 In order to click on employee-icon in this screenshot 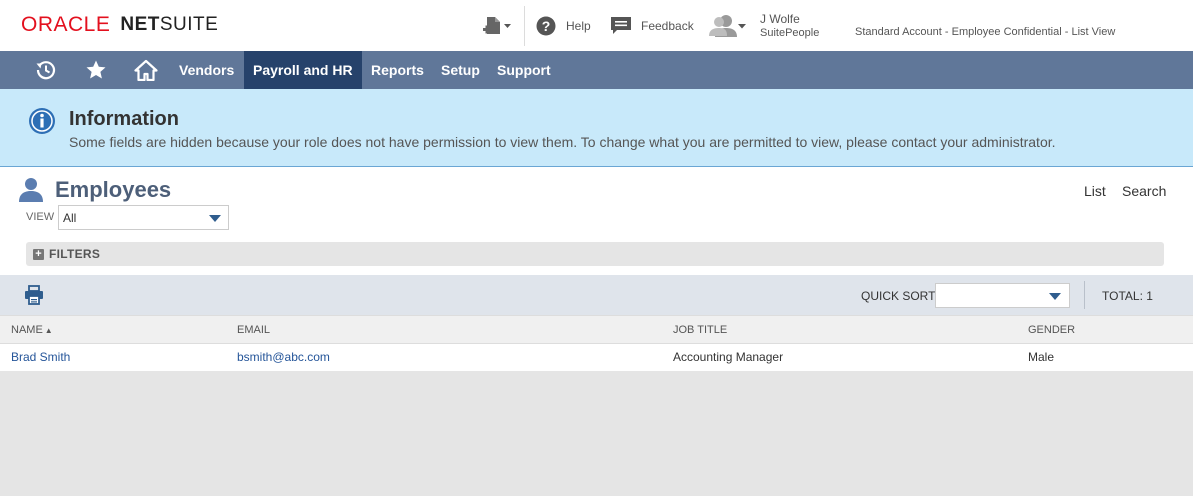, I will do `click(31, 190)`.